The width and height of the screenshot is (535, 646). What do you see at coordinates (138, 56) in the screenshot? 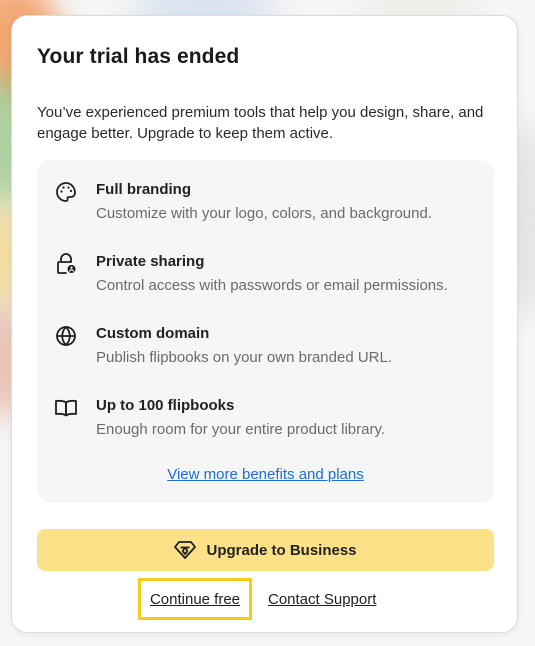
I see `dialog-title: Your trial has ended` at bounding box center [138, 56].